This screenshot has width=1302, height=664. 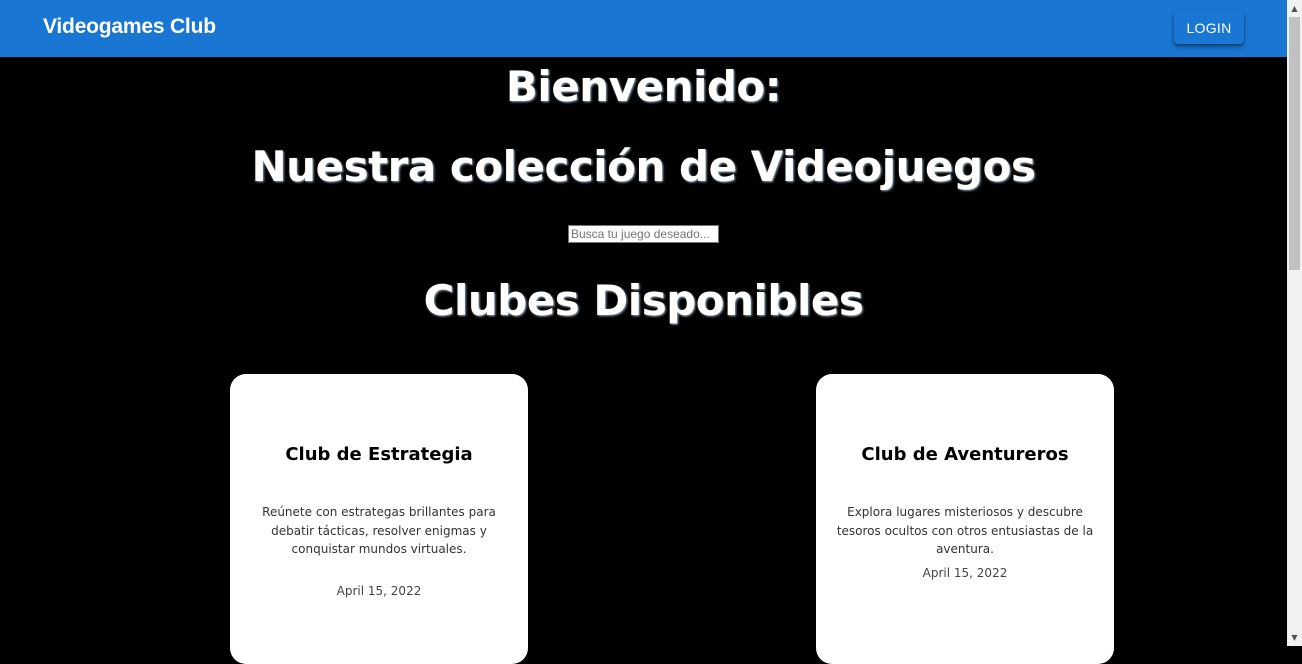 I want to click on collection-heading: Nuestra colección de Videojuegos, so click(x=643, y=166).